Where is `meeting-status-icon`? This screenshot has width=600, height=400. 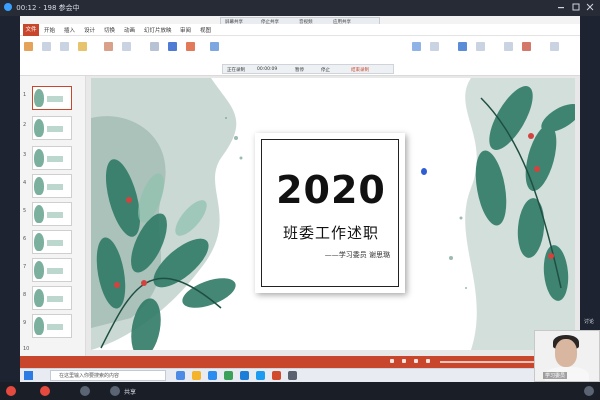
meeting-status-icon is located at coordinates (8, 7).